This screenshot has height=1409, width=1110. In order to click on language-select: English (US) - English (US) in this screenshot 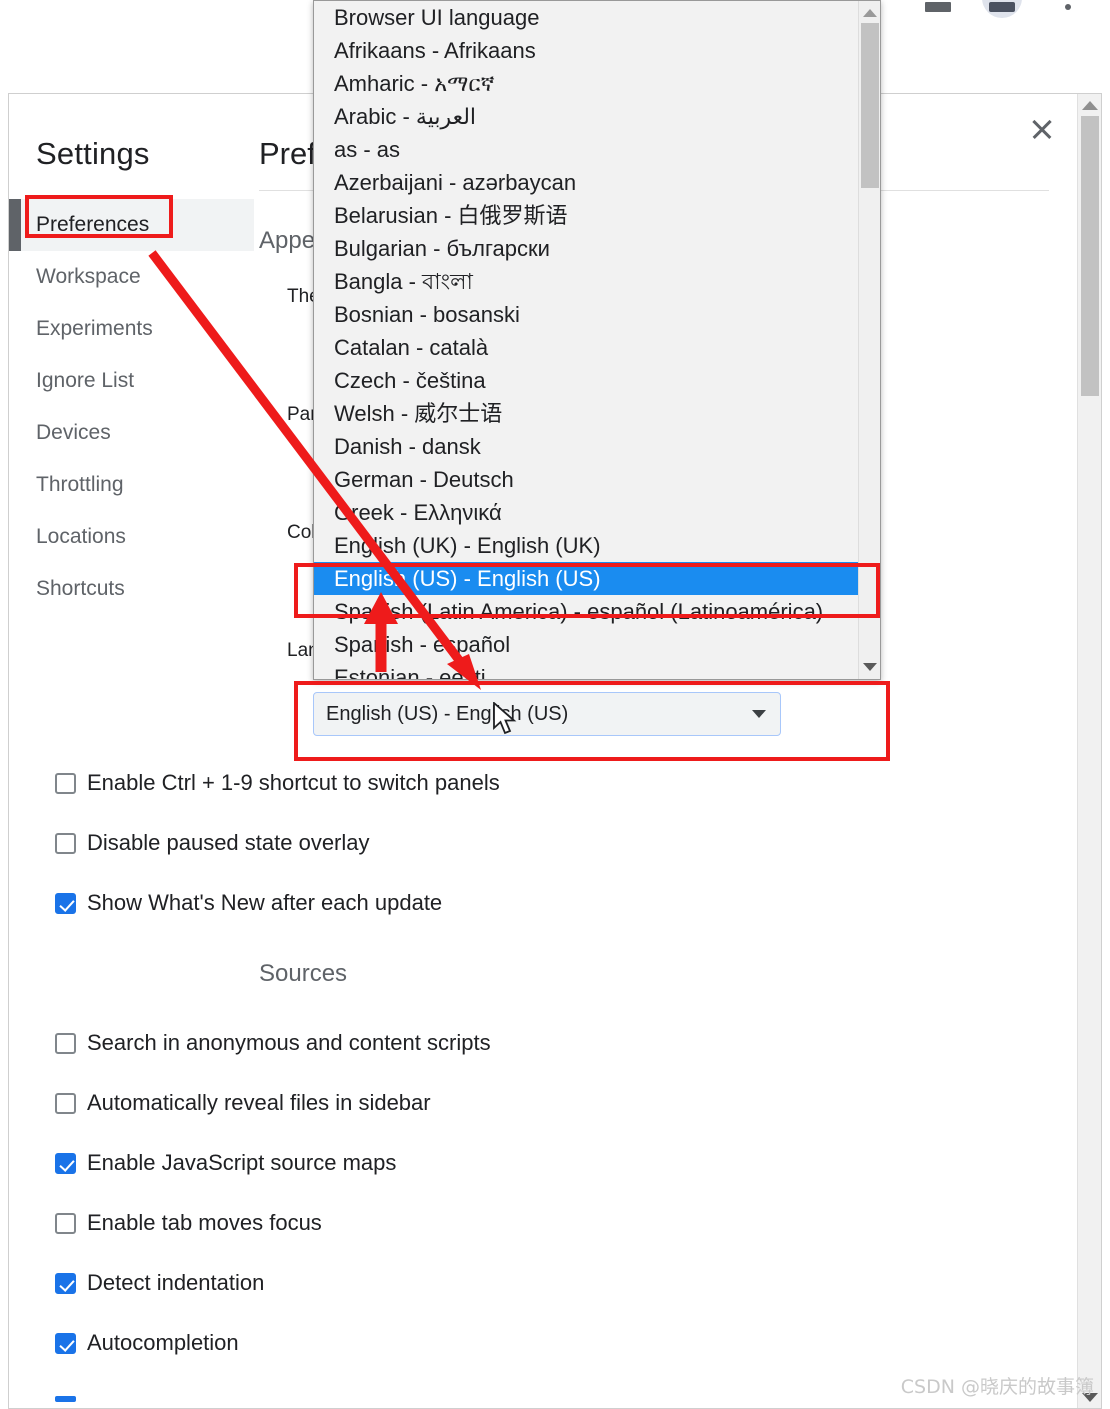, I will do `click(547, 714)`.